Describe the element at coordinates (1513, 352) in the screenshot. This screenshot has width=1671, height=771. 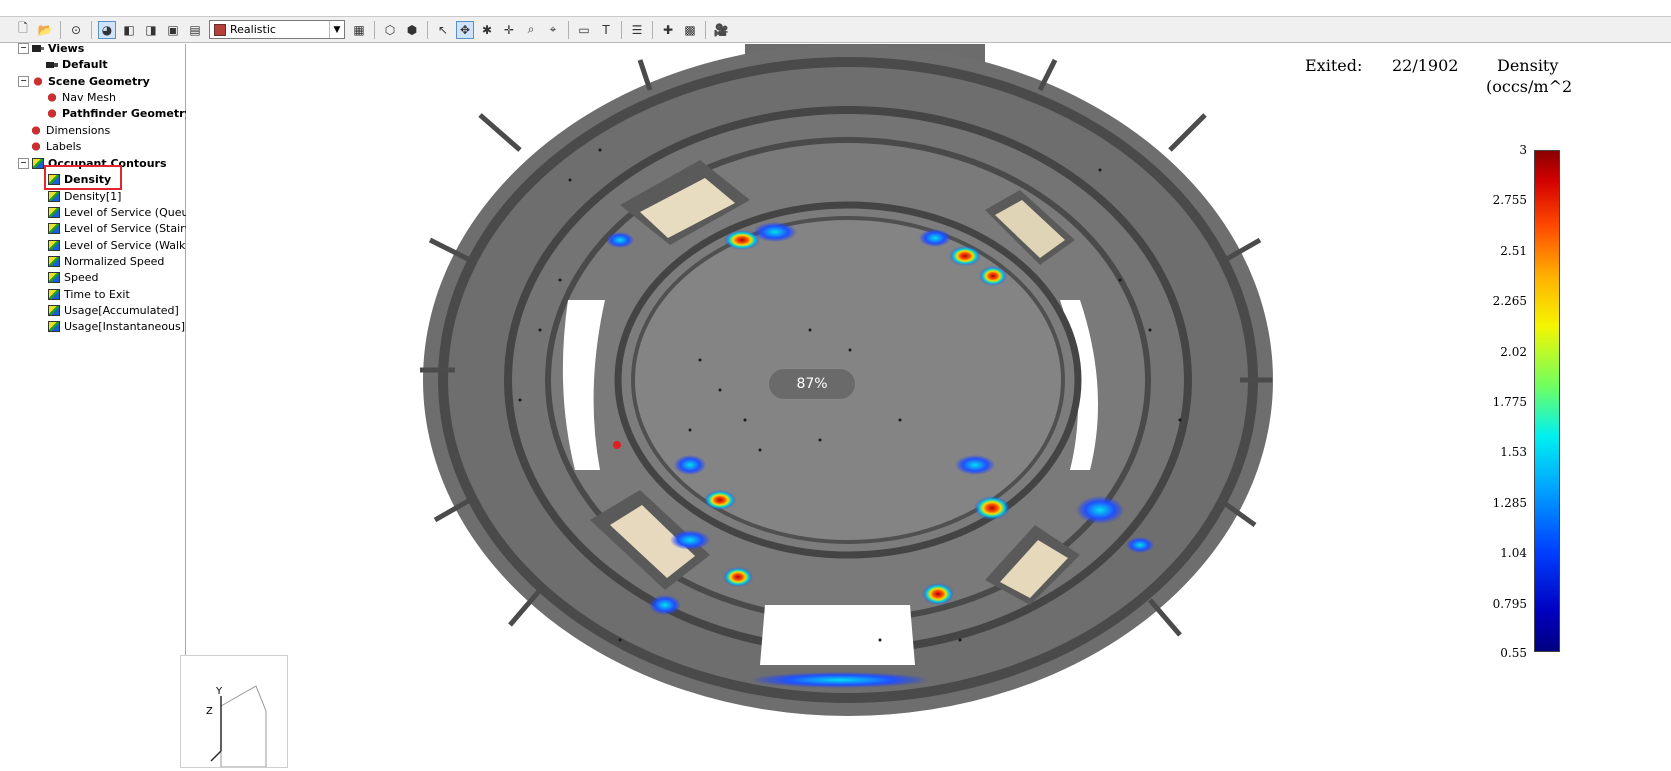
I see `legend-tick: 2.02` at that location.